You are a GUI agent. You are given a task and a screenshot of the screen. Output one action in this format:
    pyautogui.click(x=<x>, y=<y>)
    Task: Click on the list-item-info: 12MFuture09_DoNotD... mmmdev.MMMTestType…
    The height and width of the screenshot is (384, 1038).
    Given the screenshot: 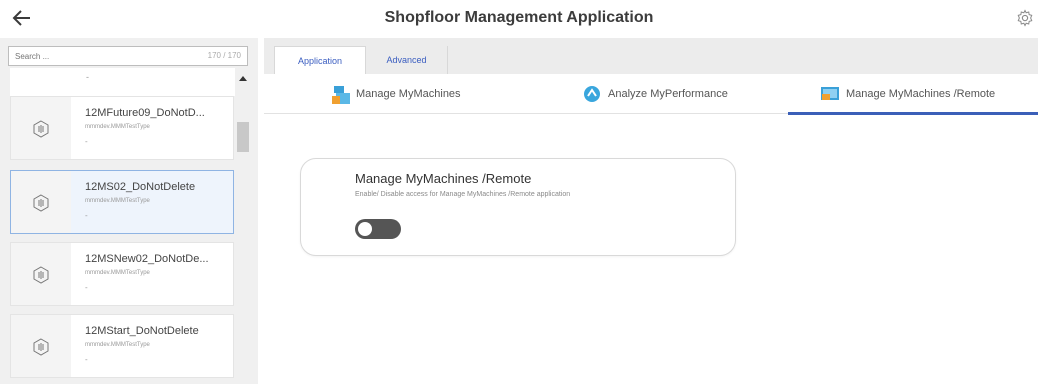 What is the action you would take?
    pyautogui.click(x=152, y=128)
    